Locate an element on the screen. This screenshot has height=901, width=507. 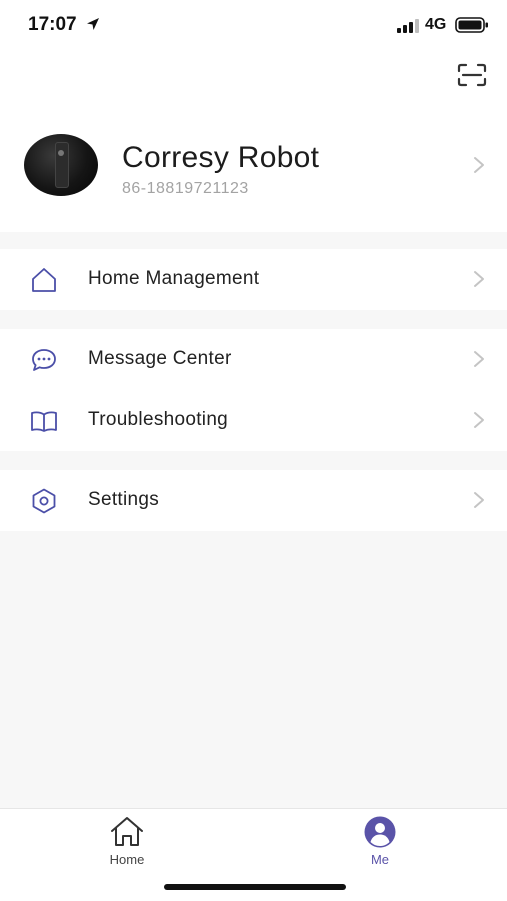
status-time: 17:07 is located at coordinates (52, 24).